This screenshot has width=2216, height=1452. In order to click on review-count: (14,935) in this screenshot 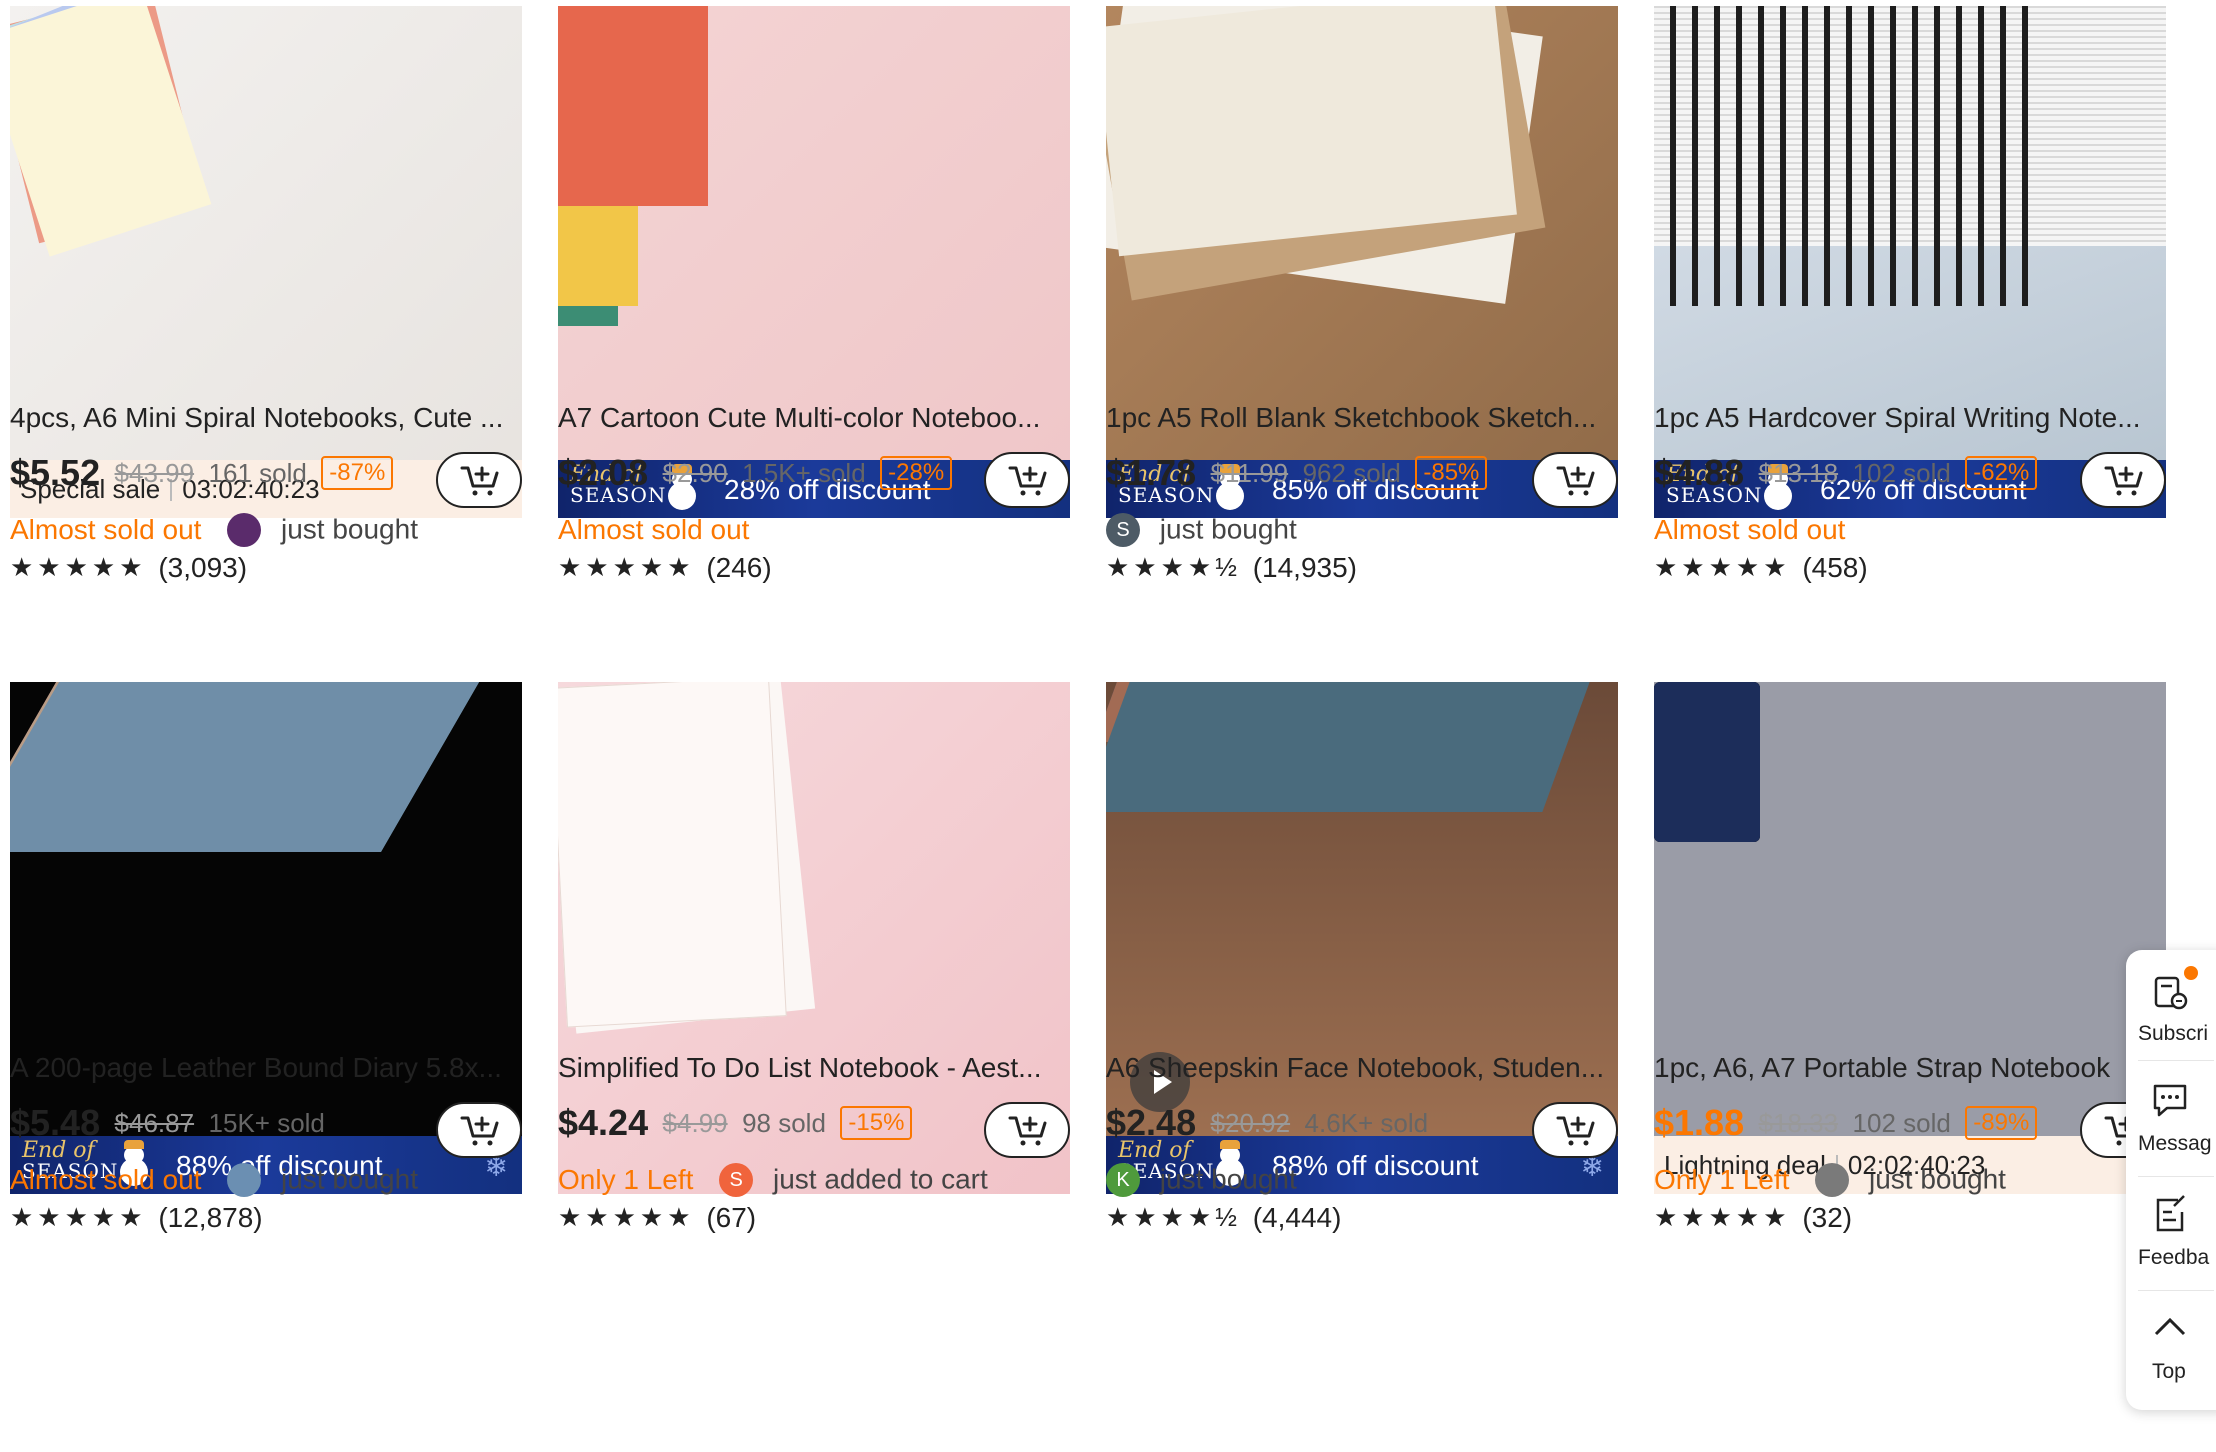, I will do `click(1304, 567)`.